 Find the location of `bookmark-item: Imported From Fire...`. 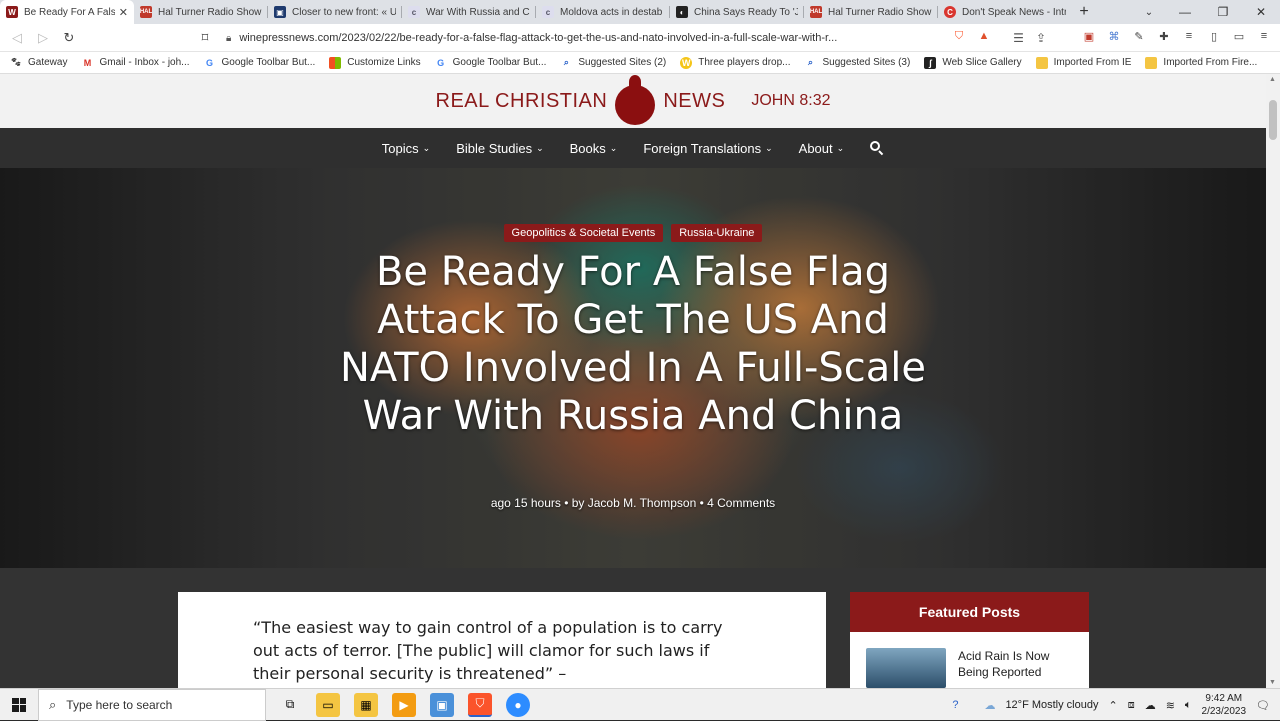

bookmark-item: Imported From Fire... is located at coordinates (1201, 62).